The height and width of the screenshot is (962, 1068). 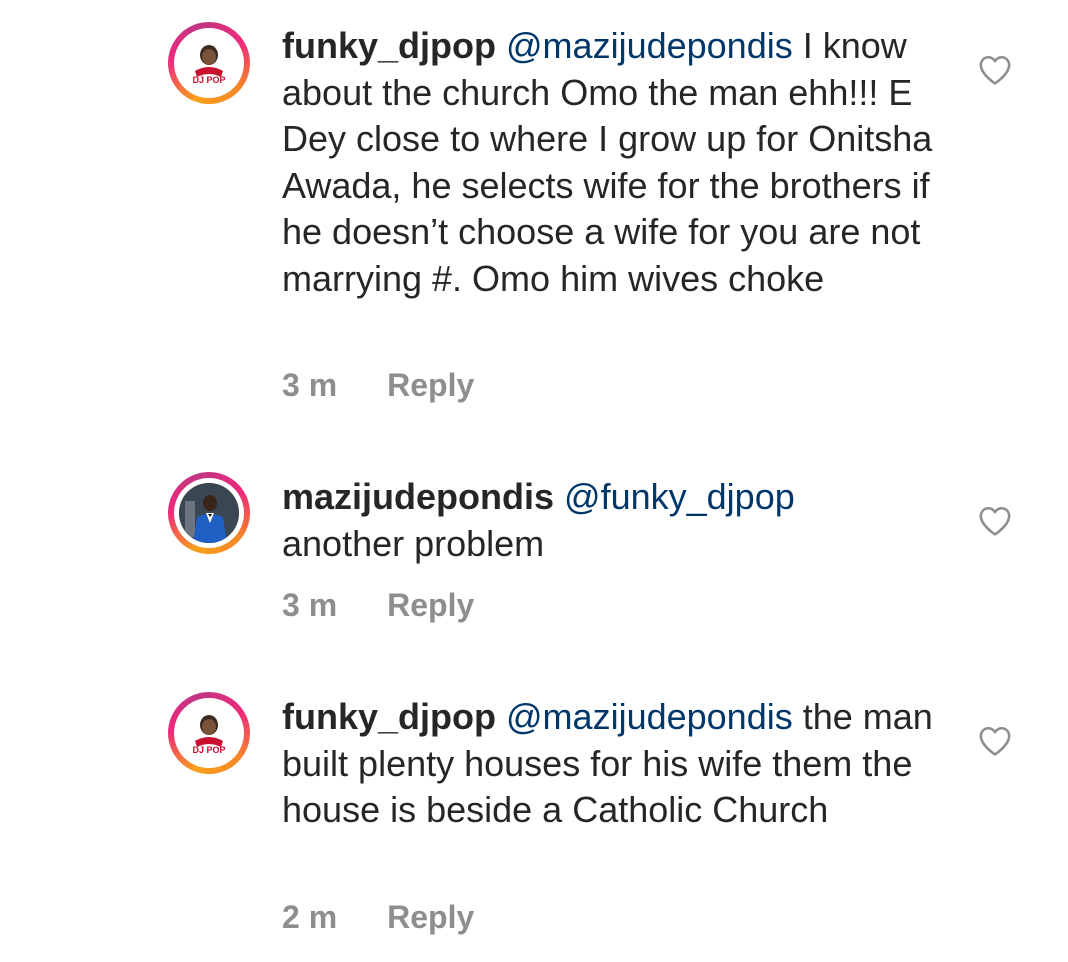 What do you see at coordinates (310, 917) in the screenshot?
I see `comment-time: 2 m` at bounding box center [310, 917].